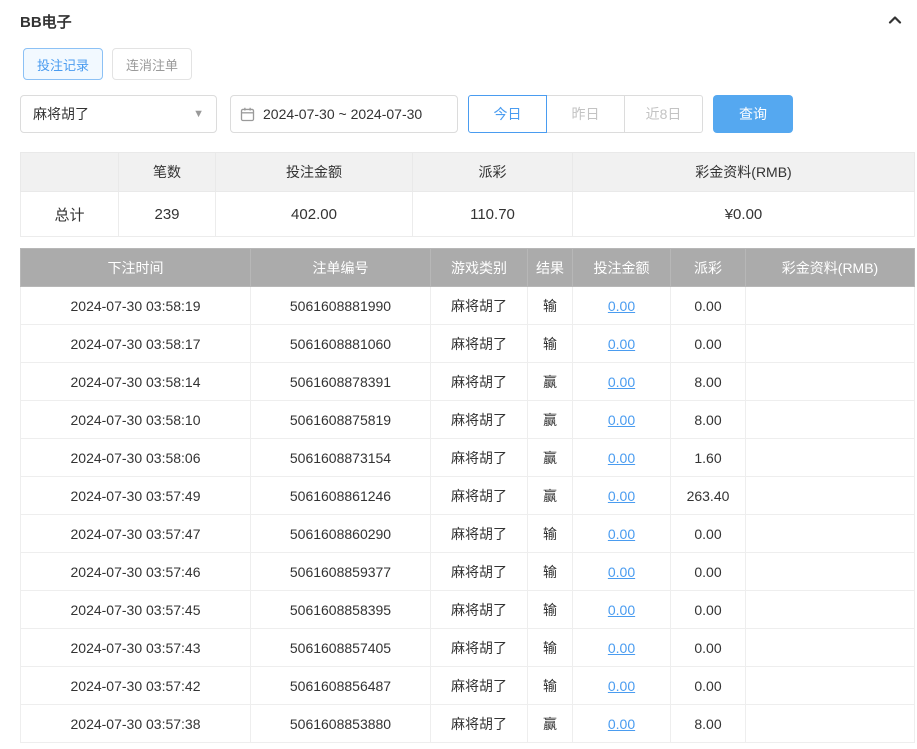  What do you see at coordinates (152, 64) in the screenshot?
I see `tab-cancelled-orders: 连消注单` at bounding box center [152, 64].